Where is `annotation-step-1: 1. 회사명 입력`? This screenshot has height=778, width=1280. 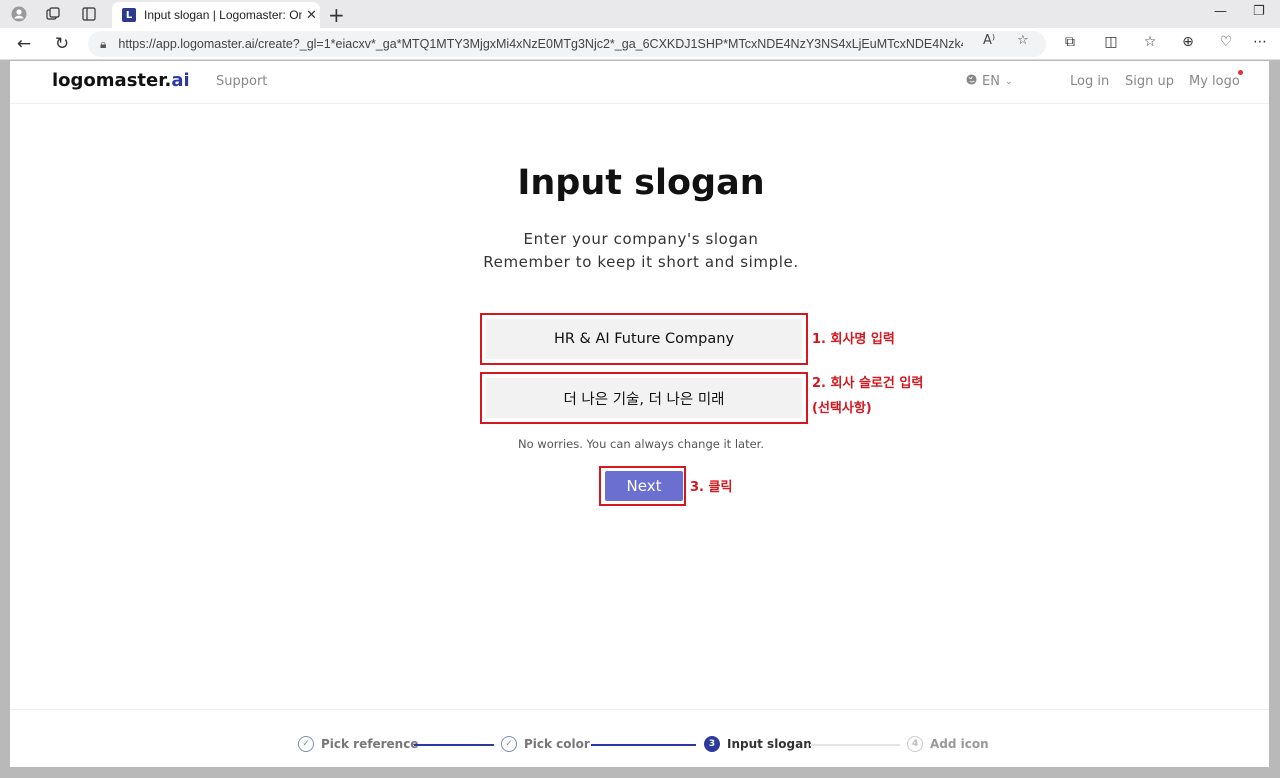
annotation-step-1: 1. 회사명 입력 is located at coordinates (853, 339).